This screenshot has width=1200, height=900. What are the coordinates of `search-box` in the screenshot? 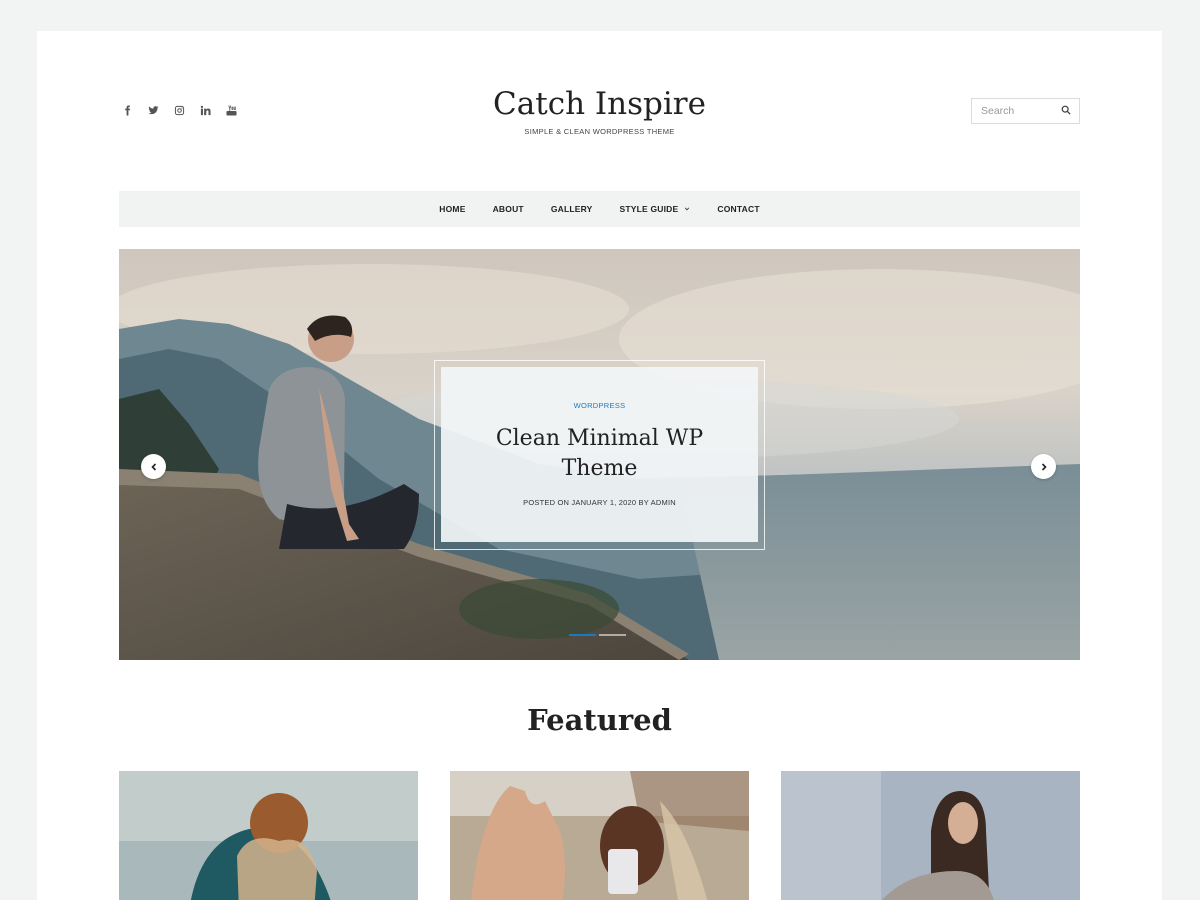 It's located at (1025, 111).